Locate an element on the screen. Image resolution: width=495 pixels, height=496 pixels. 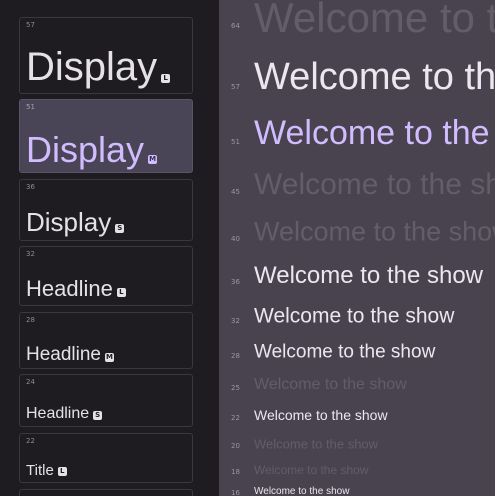
preview-size: 57 is located at coordinates (235, 87).